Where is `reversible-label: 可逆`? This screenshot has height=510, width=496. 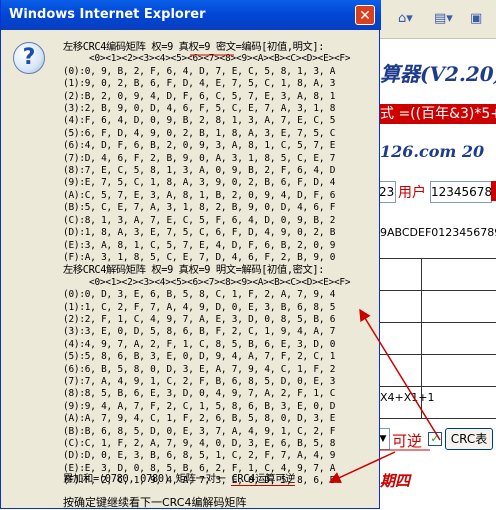 reversible-label: 可逆 is located at coordinates (407, 441).